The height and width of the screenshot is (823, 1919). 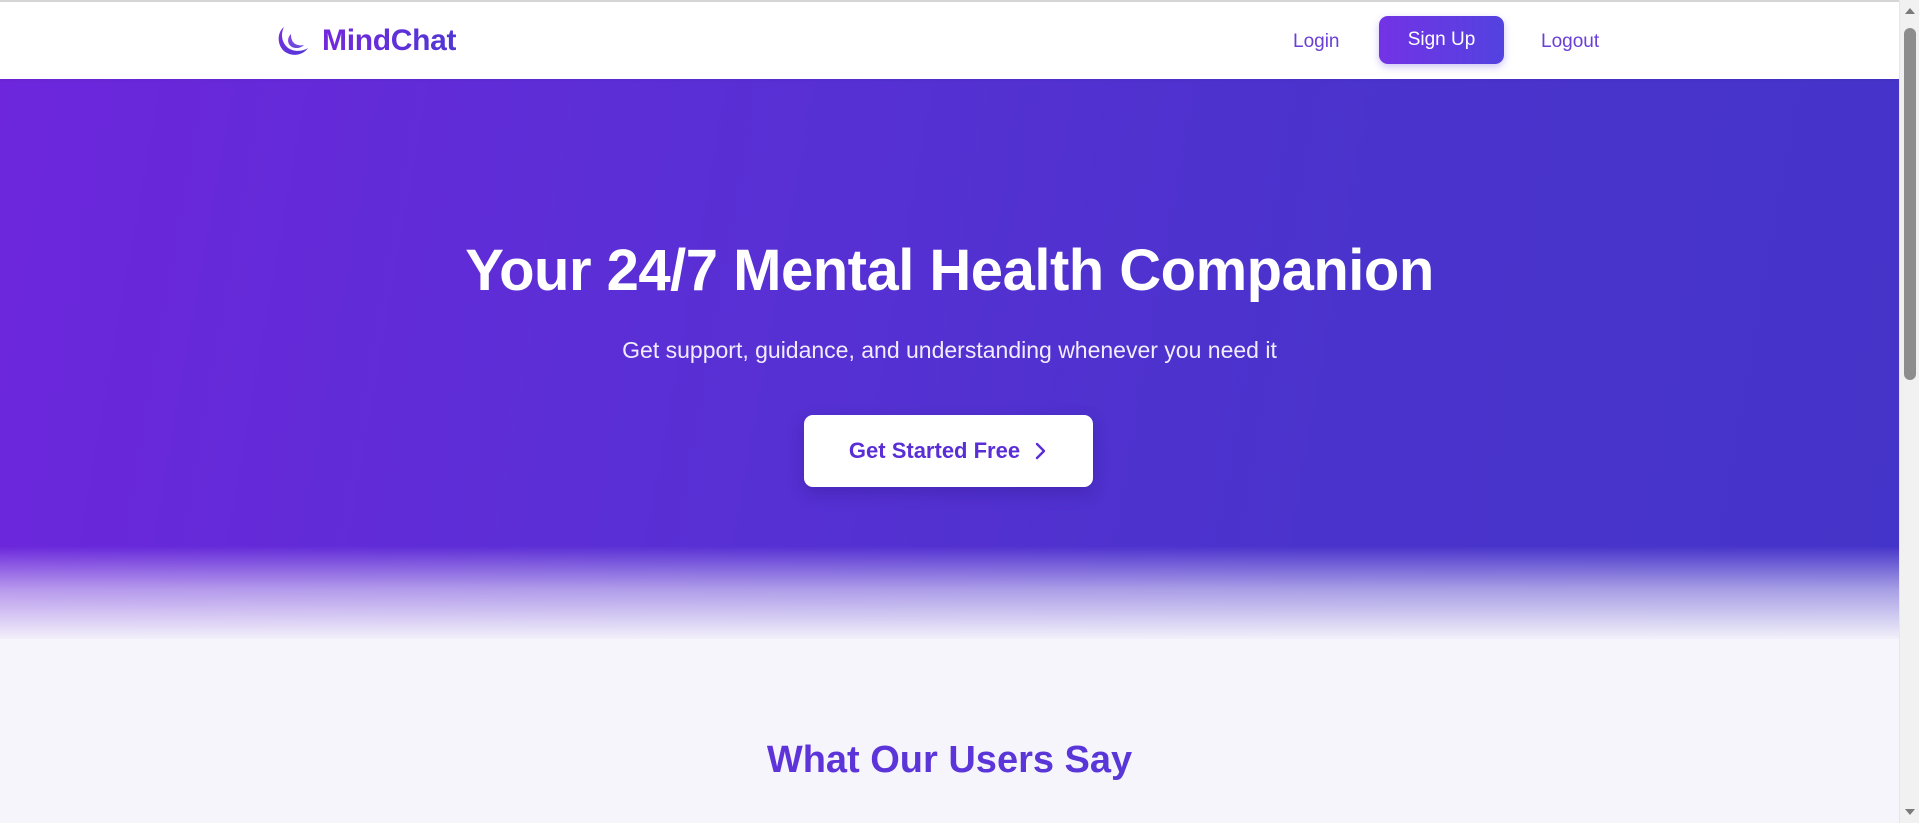 What do you see at coordinates (949, 270) in the screenshot?
I see `hero-title: Your 24/7 Mental Health Companion` at bounding box center [949, 270].